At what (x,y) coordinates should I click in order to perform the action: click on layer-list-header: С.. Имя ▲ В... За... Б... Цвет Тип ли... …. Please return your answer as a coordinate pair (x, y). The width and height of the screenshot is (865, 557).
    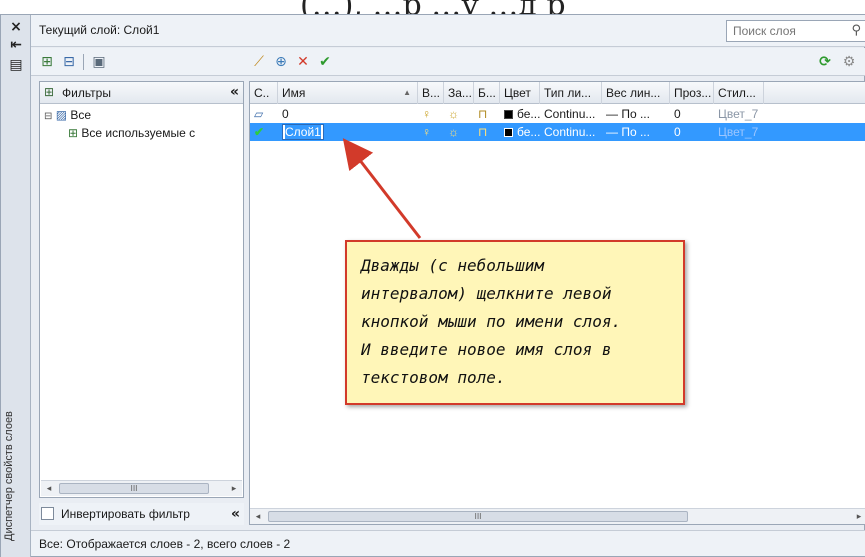
    Looking at the image, I should click on (557, 93).